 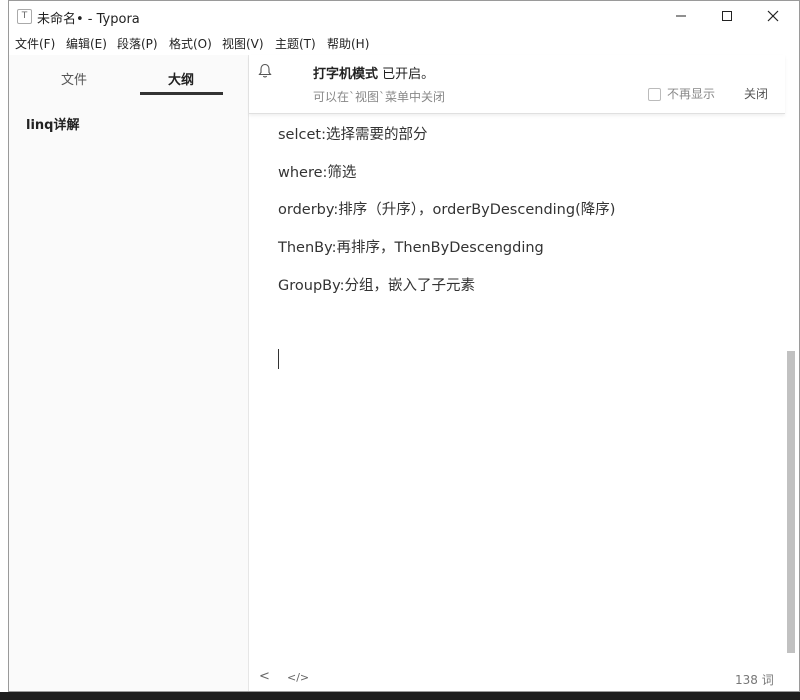 I want to click on paragraph: selcet:选择需要的部分, so click(x=352, y=133).